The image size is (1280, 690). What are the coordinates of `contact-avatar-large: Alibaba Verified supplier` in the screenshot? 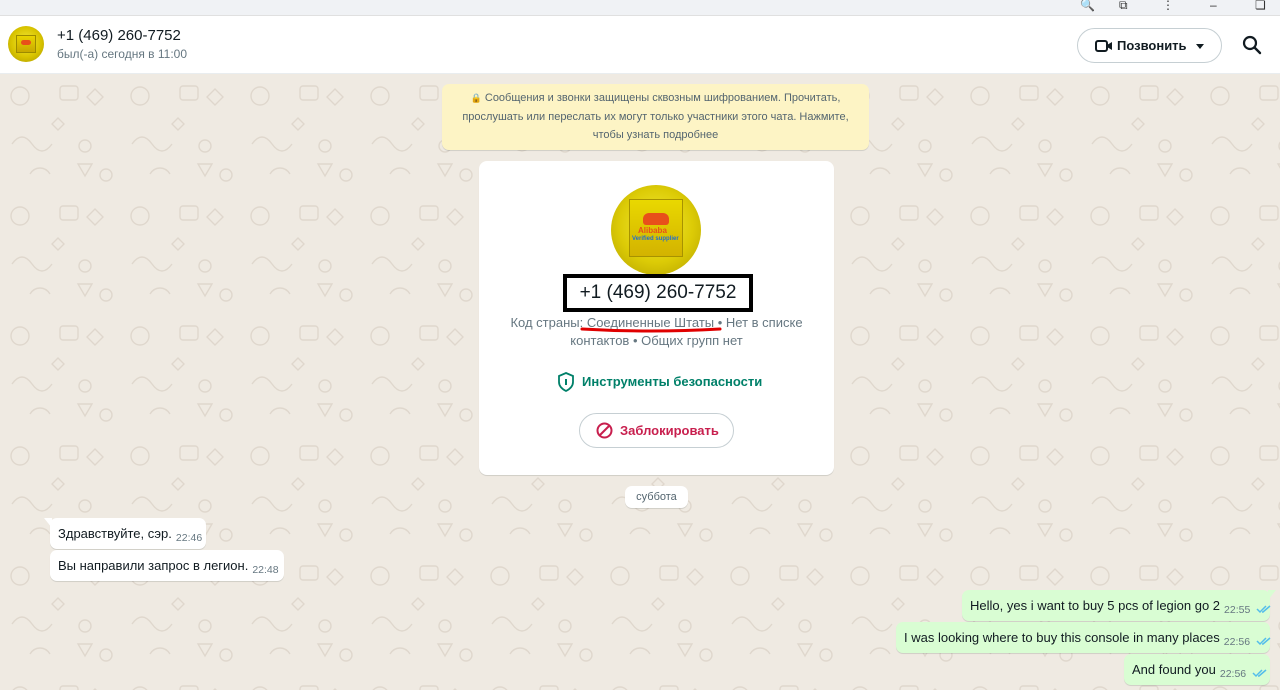 It's located at (656, 230).